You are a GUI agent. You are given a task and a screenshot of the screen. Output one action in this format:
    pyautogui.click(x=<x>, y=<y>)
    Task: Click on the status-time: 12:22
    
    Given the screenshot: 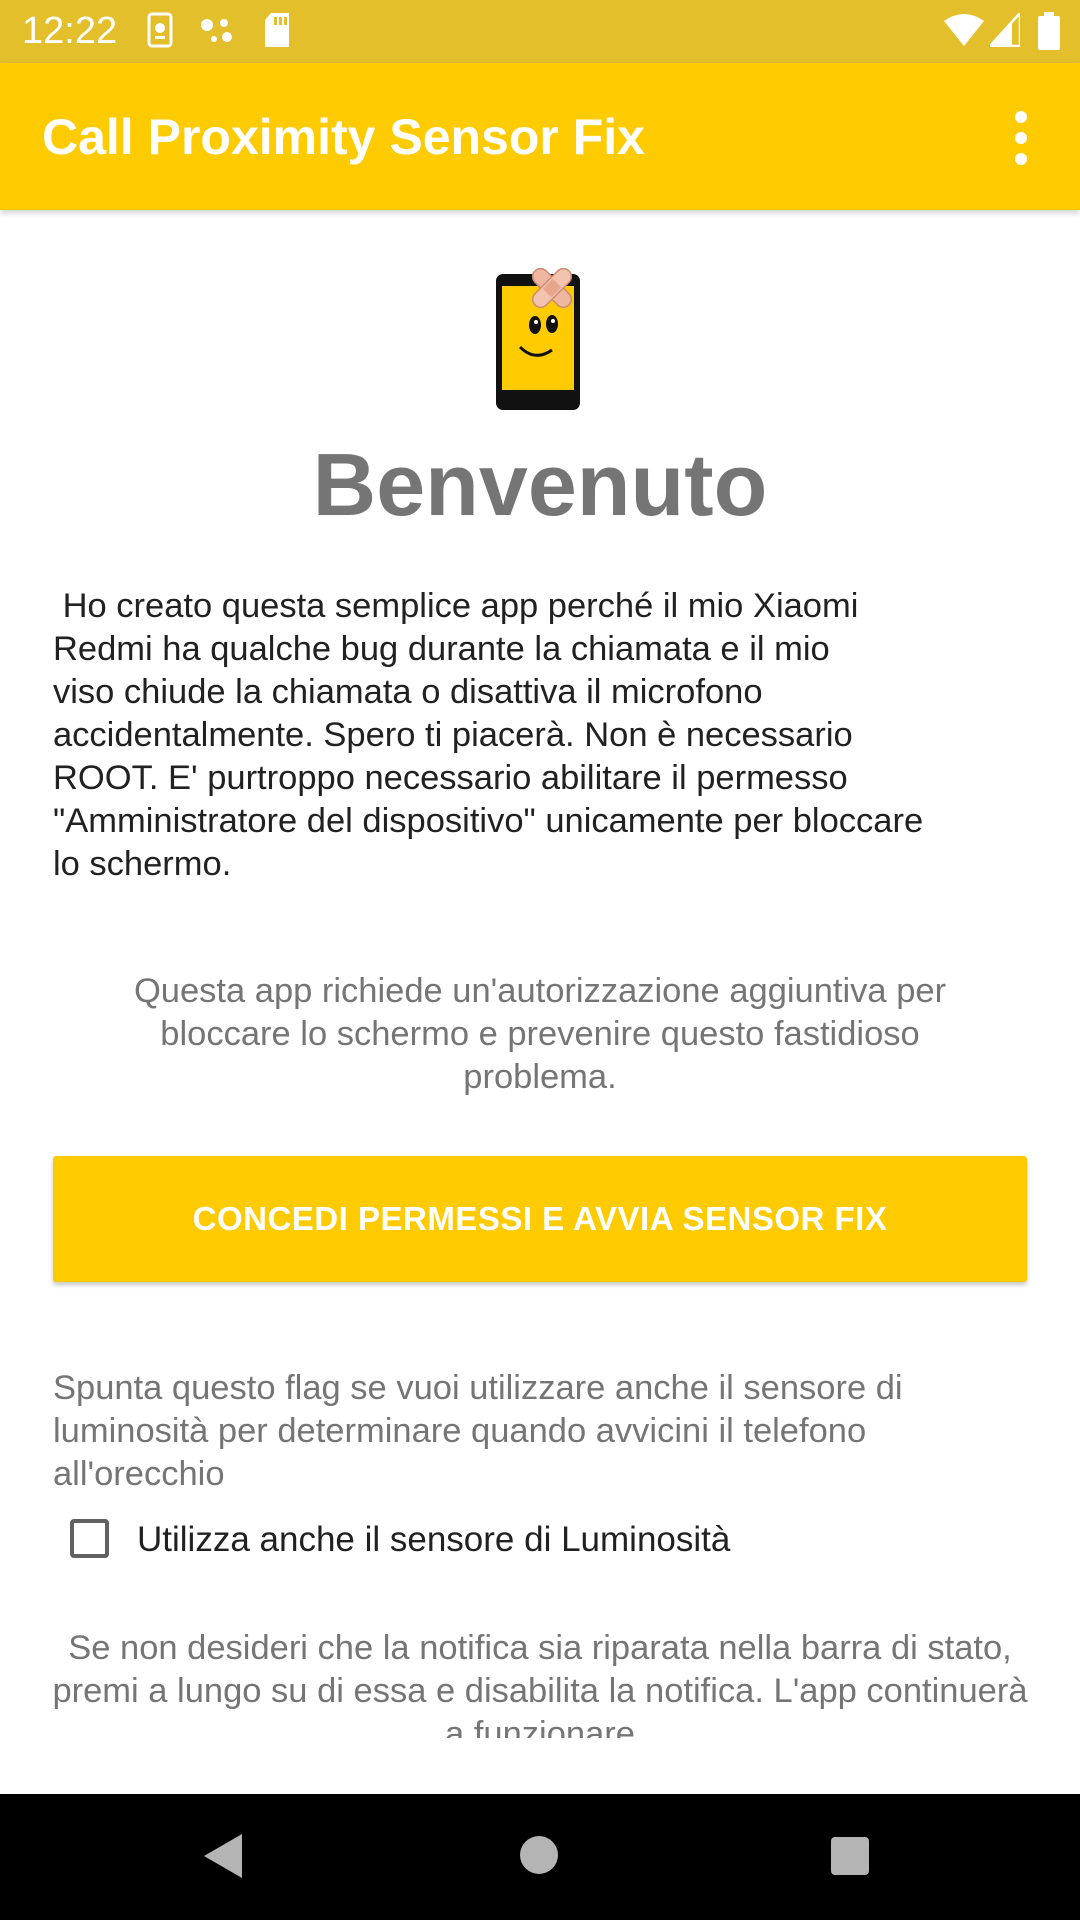 What is the action you would take?
    pyautogui.click(x=70, y=31)
    